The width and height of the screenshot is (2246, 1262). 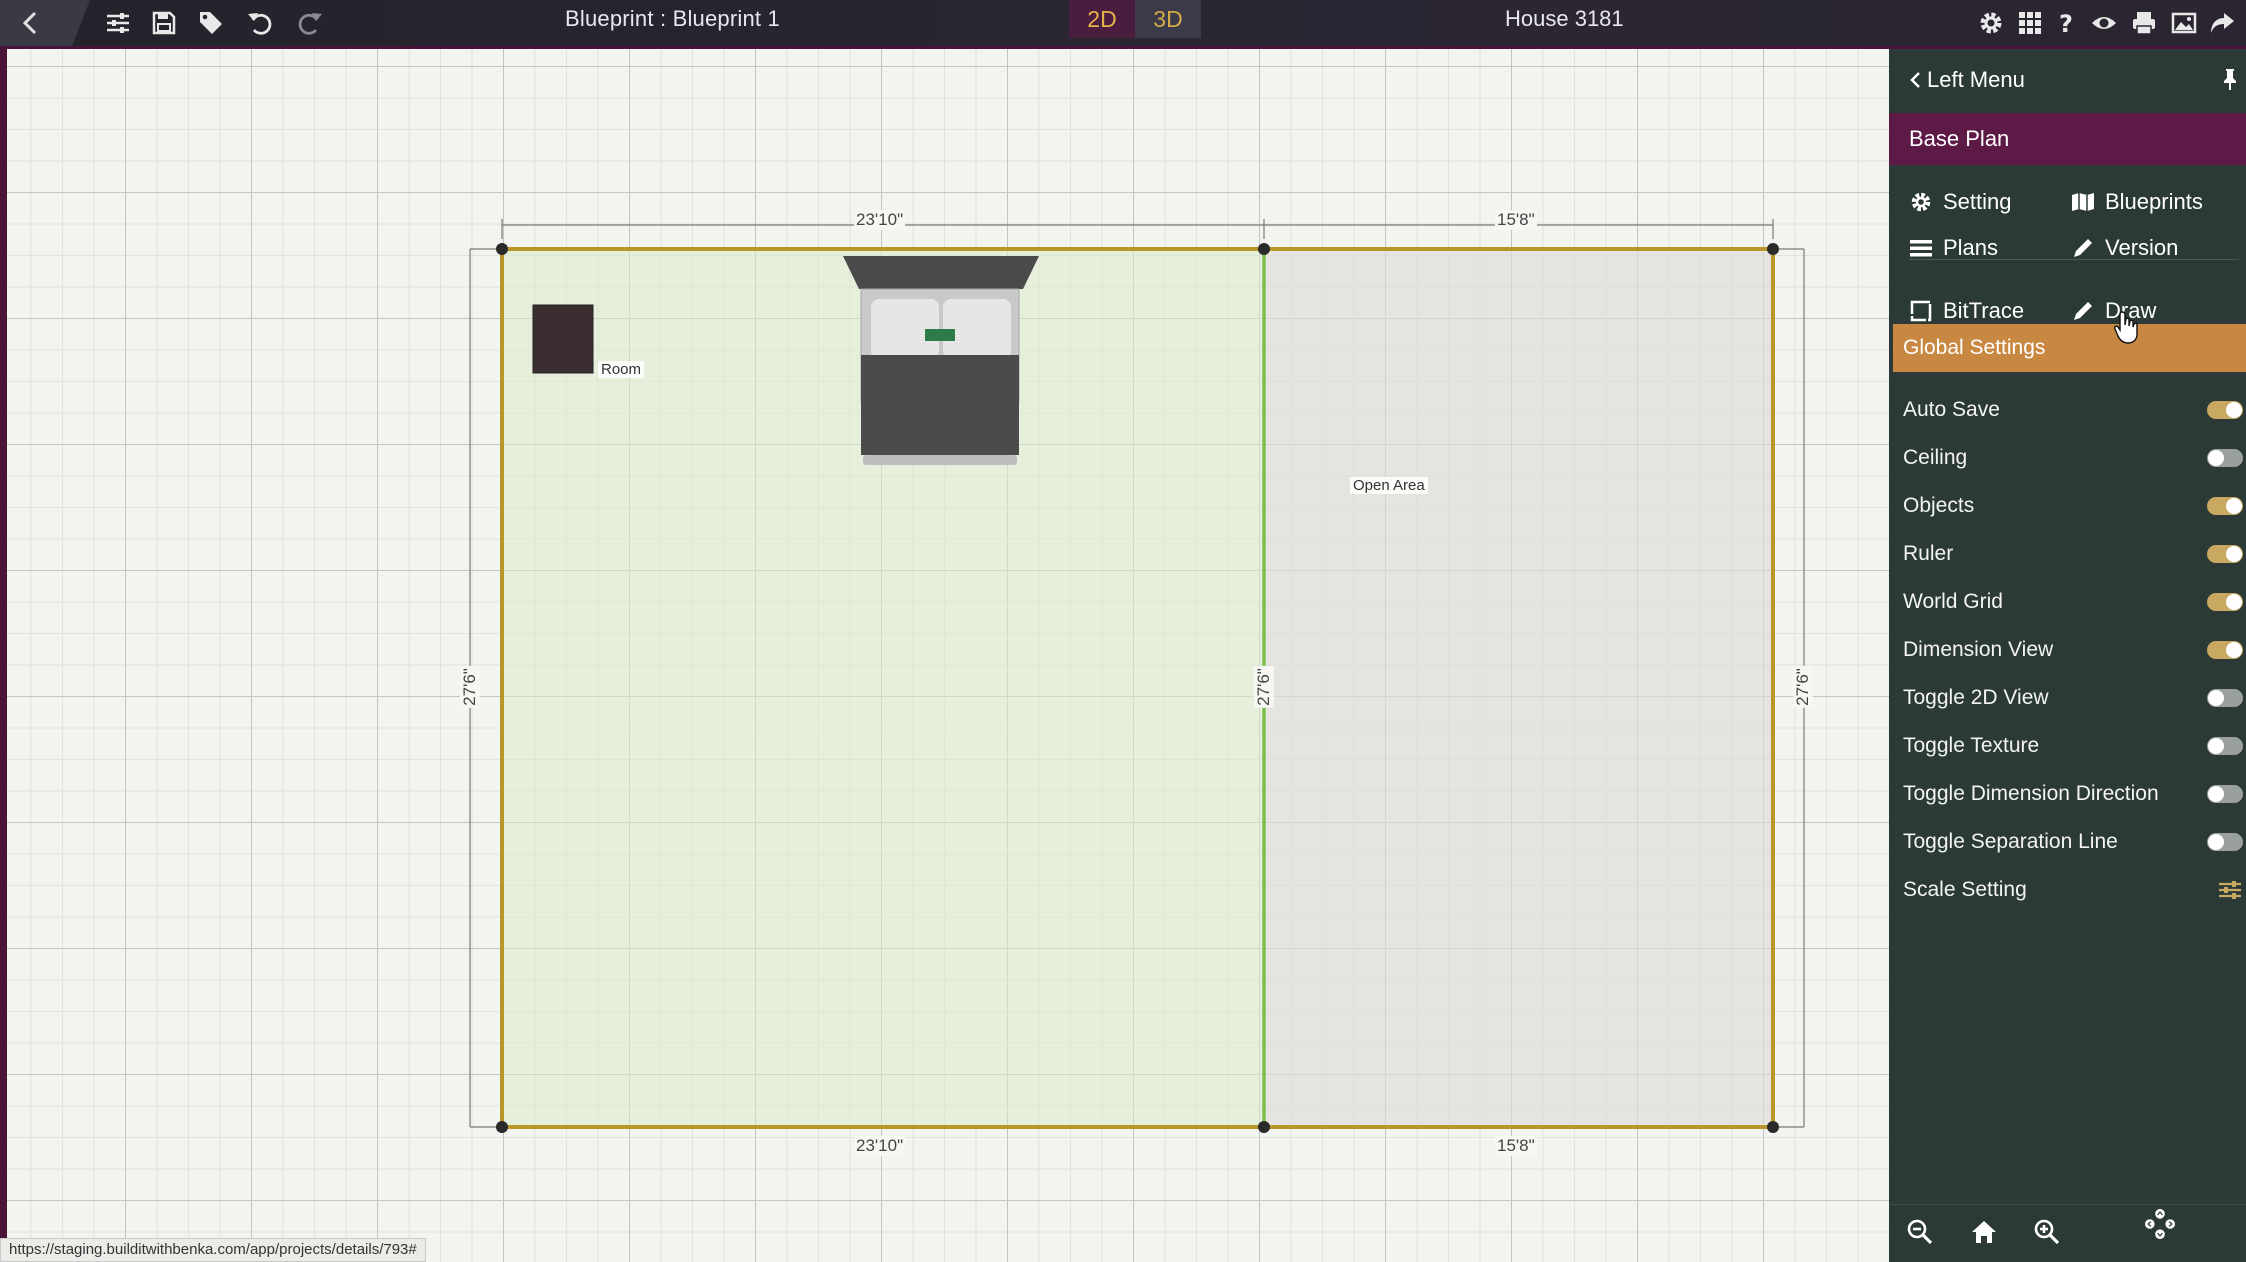 I want to click on map-icon, so click(x=2083, y=202).